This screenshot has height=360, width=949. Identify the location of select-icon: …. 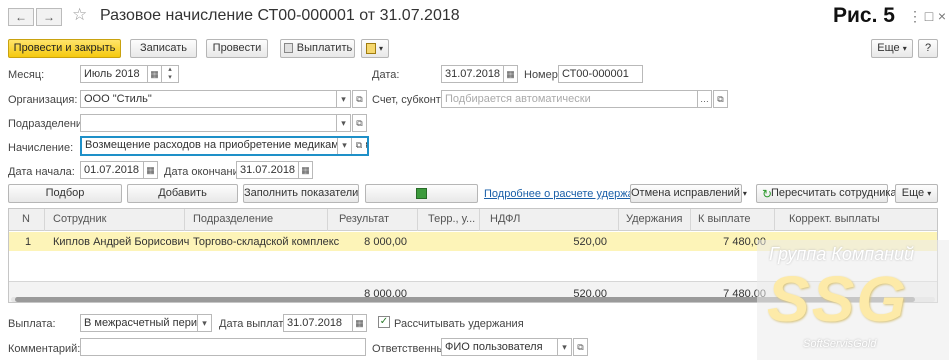
(704, 99).